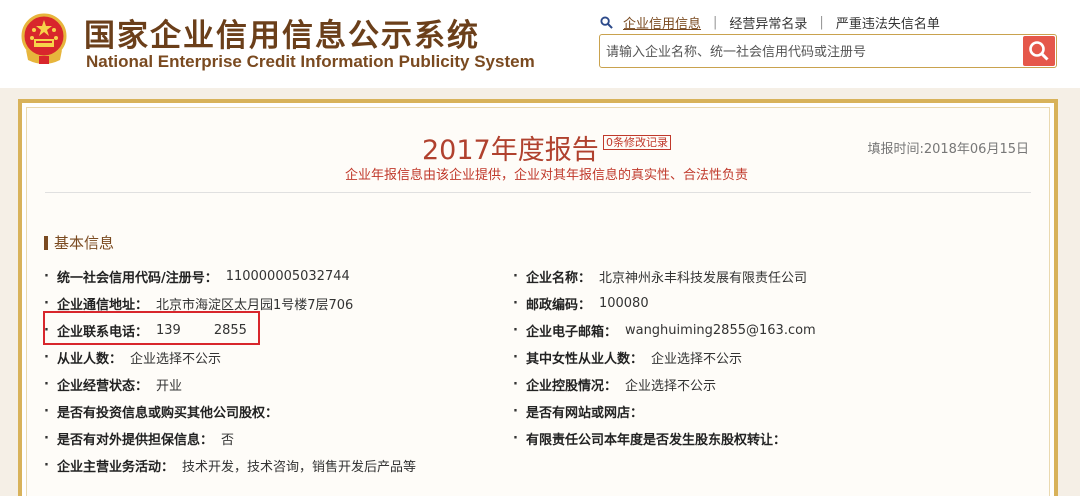 This screenshot has width=1080, height=496. Describe the element at coordinates (558, 278) in the screenshot. I see `field-label: 企业名称：` at that location.